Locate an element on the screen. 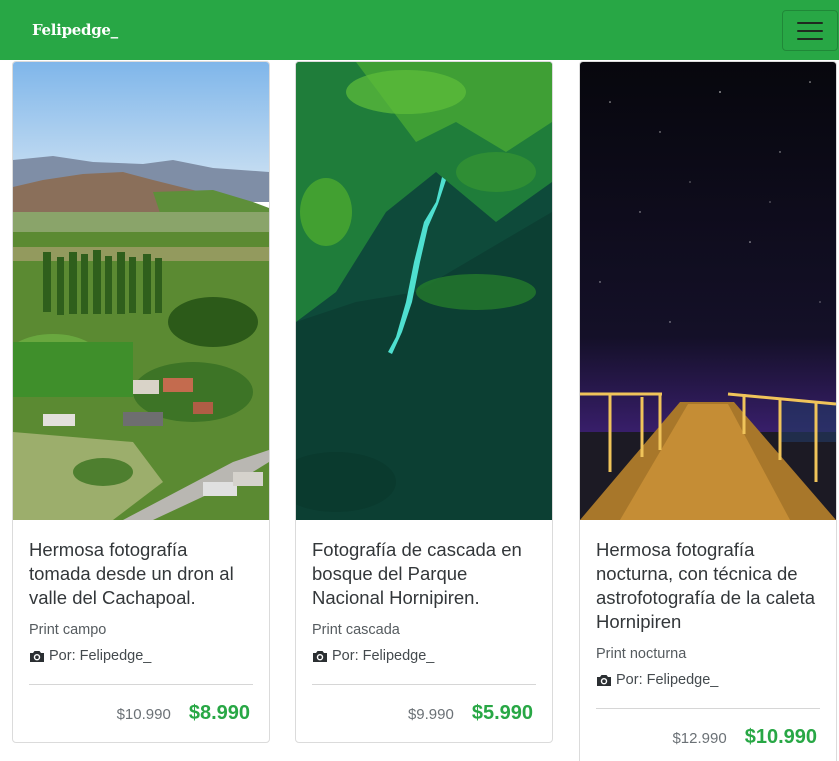 This screenshot has height=761, width=839. brand-logo: Felipedge_ is located at coordinates (75, 30).